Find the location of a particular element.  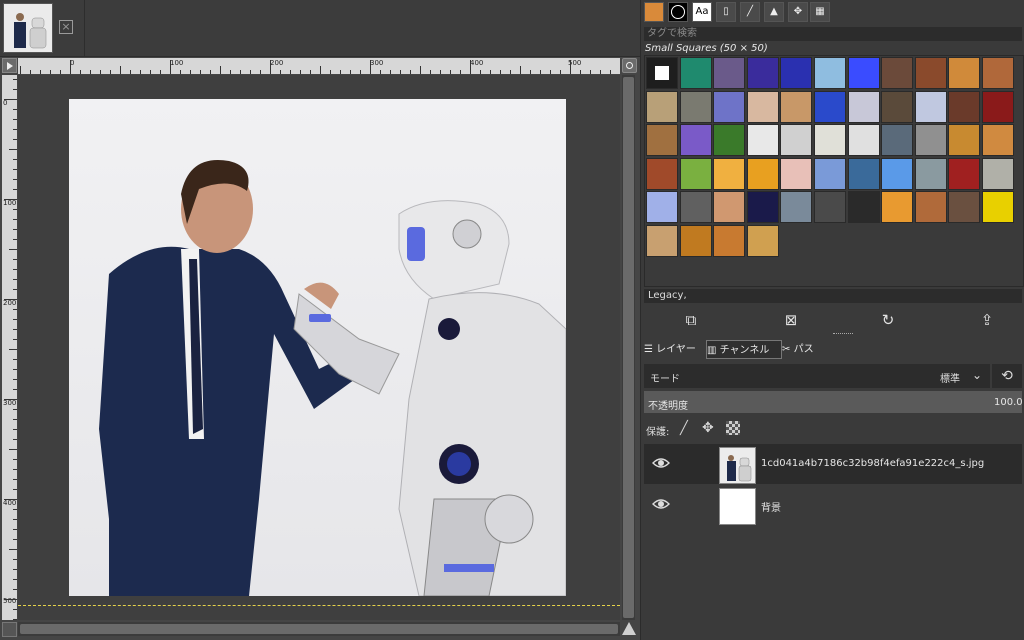

refresh-icon: ↻ is located at coordinates (888, 320).